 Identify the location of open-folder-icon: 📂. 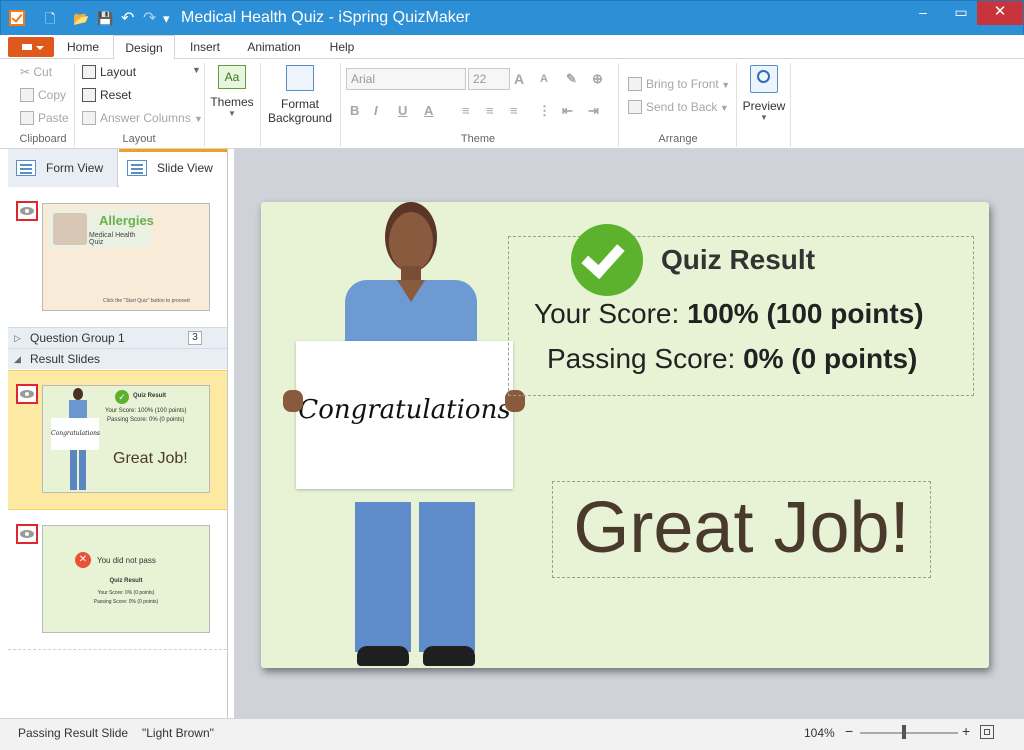
(81, 19).